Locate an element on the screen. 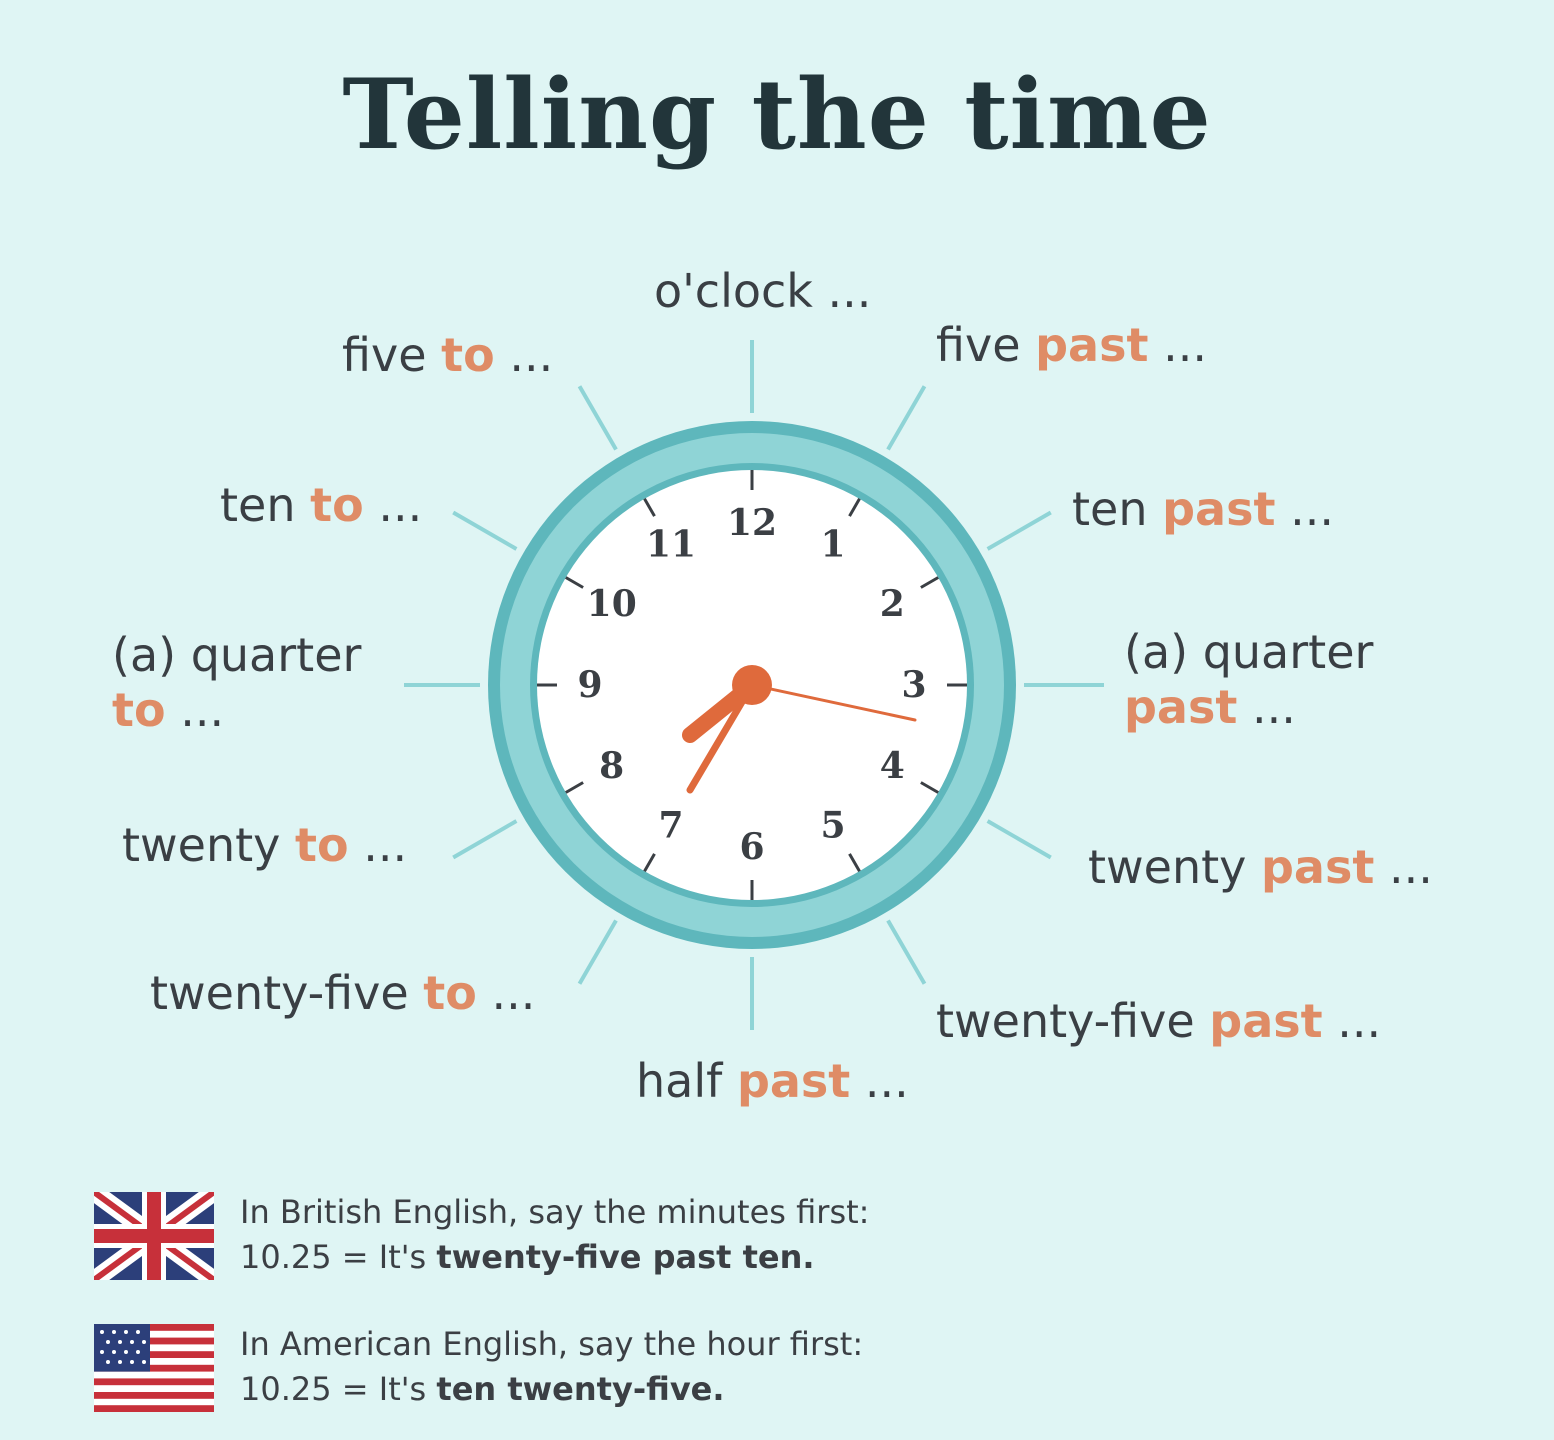 The width and height of the screenshot is (1554, 1440). numeral-4: 4 is located at coordinates (892, 766).